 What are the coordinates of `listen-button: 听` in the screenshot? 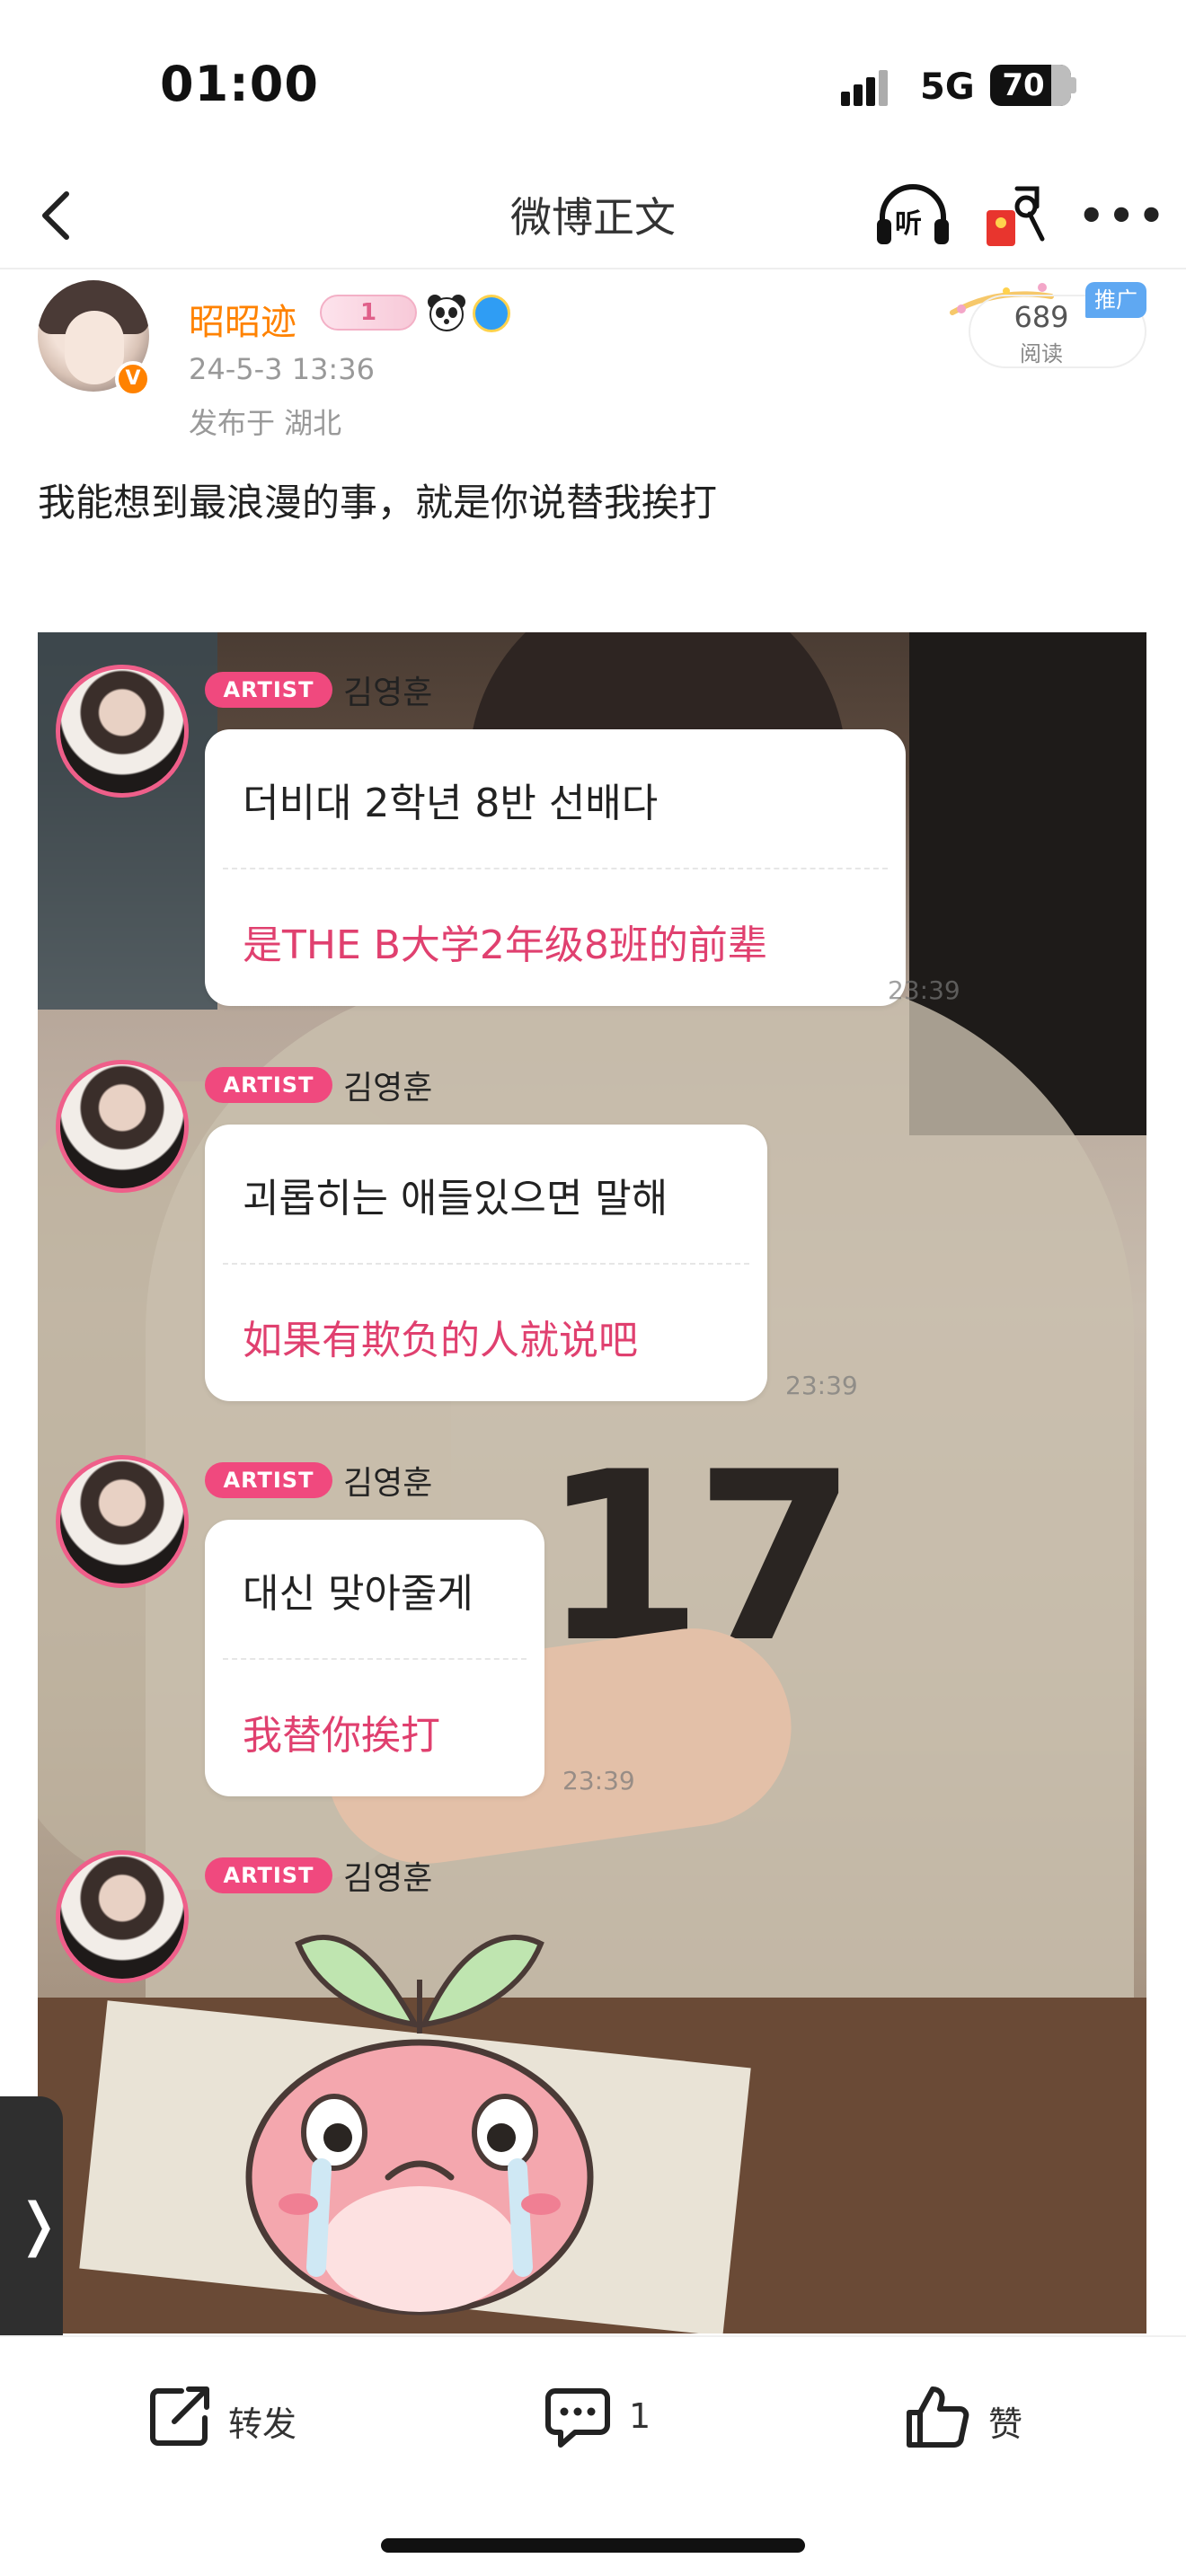 It's located at (912, 215).